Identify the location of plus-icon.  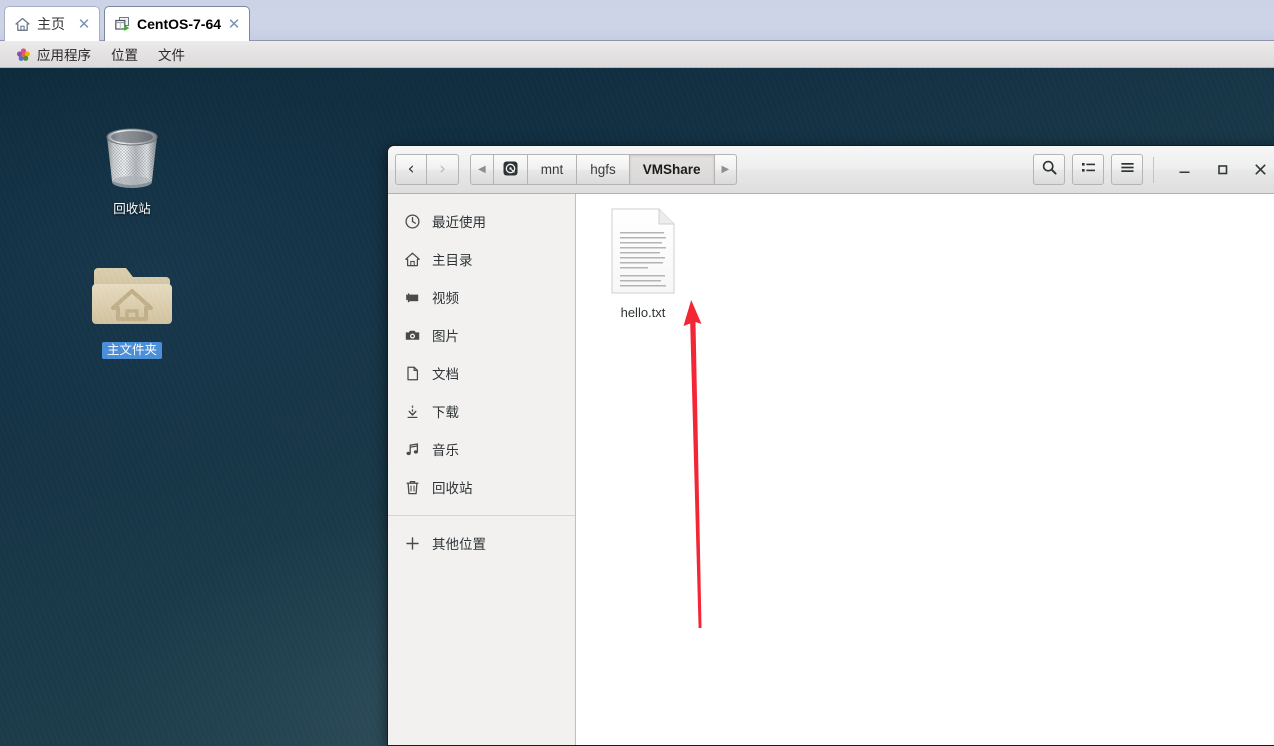
(412, 543).